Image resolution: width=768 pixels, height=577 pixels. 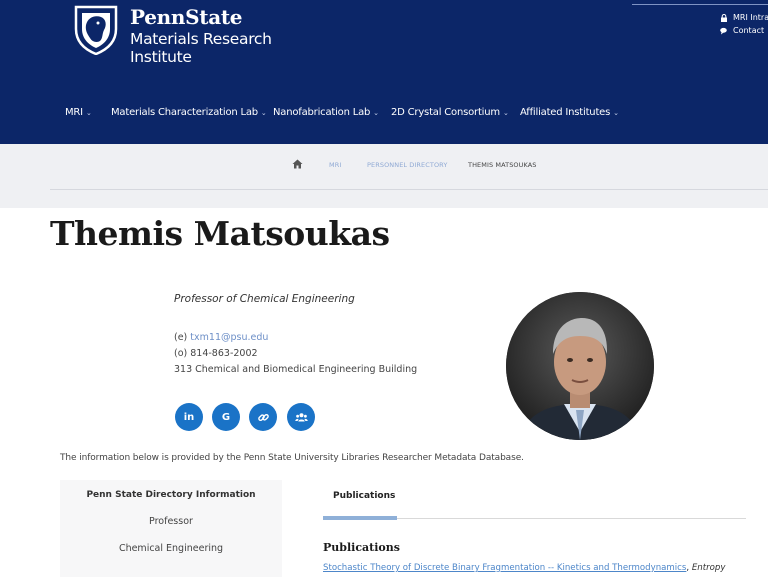 I want to click on nav-item-affiliated-institutes: Affiliated Institutes ⌄, so click(x=569, y=112).